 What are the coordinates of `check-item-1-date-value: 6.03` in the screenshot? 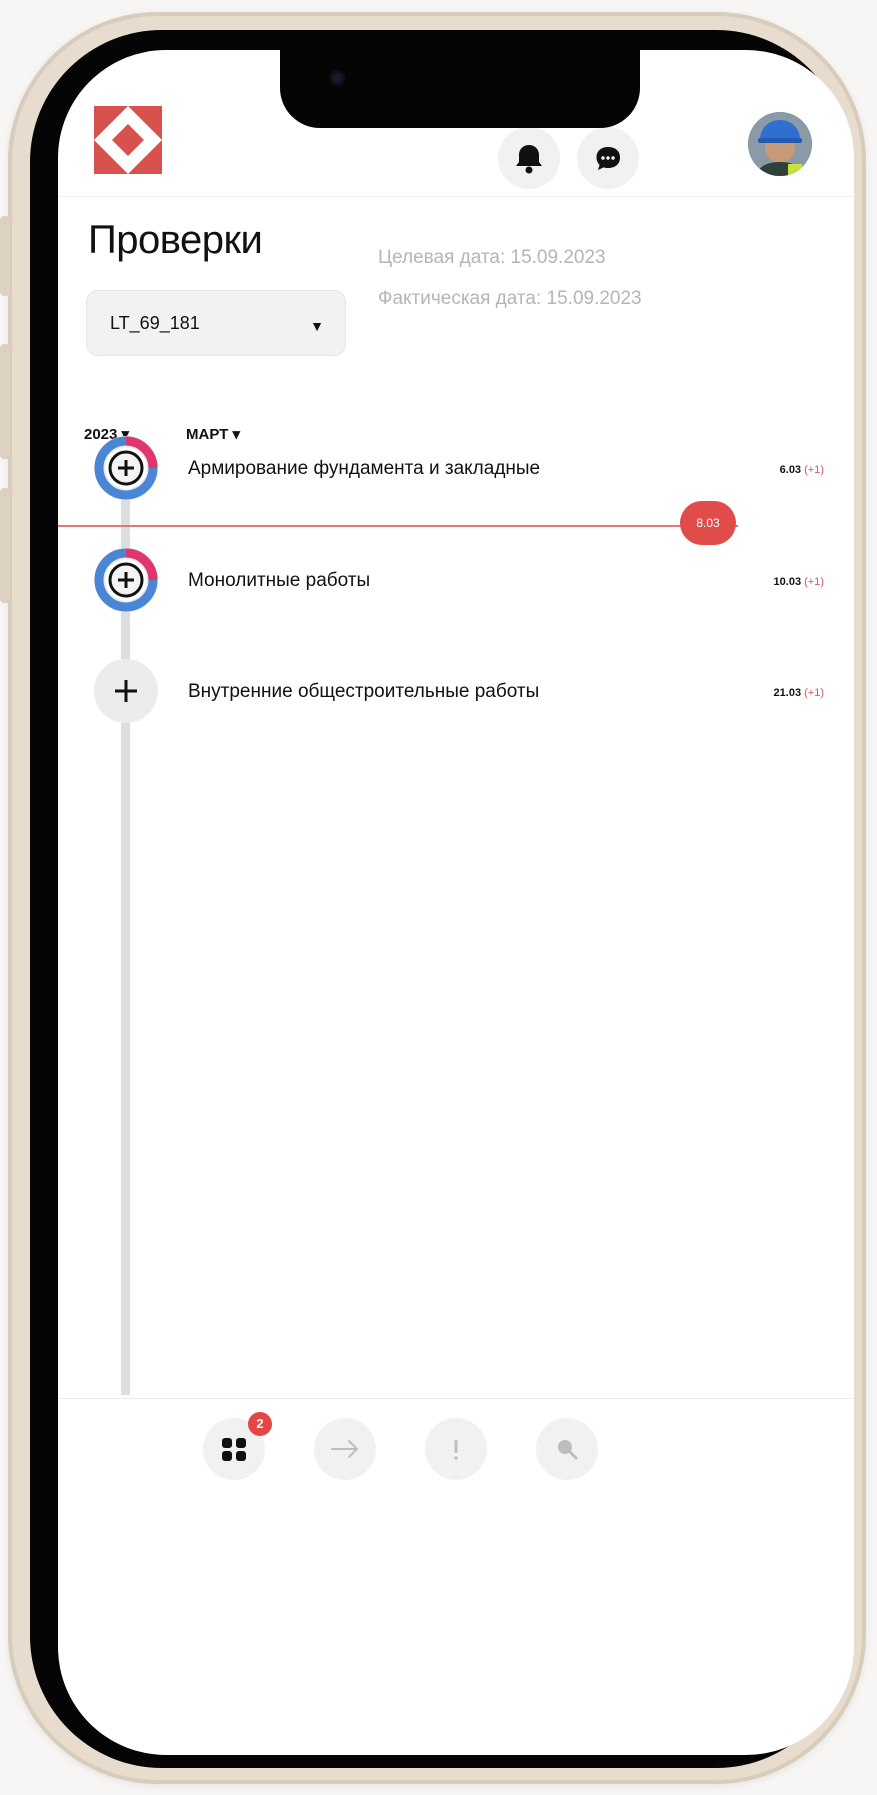 It's located at (790, 470).